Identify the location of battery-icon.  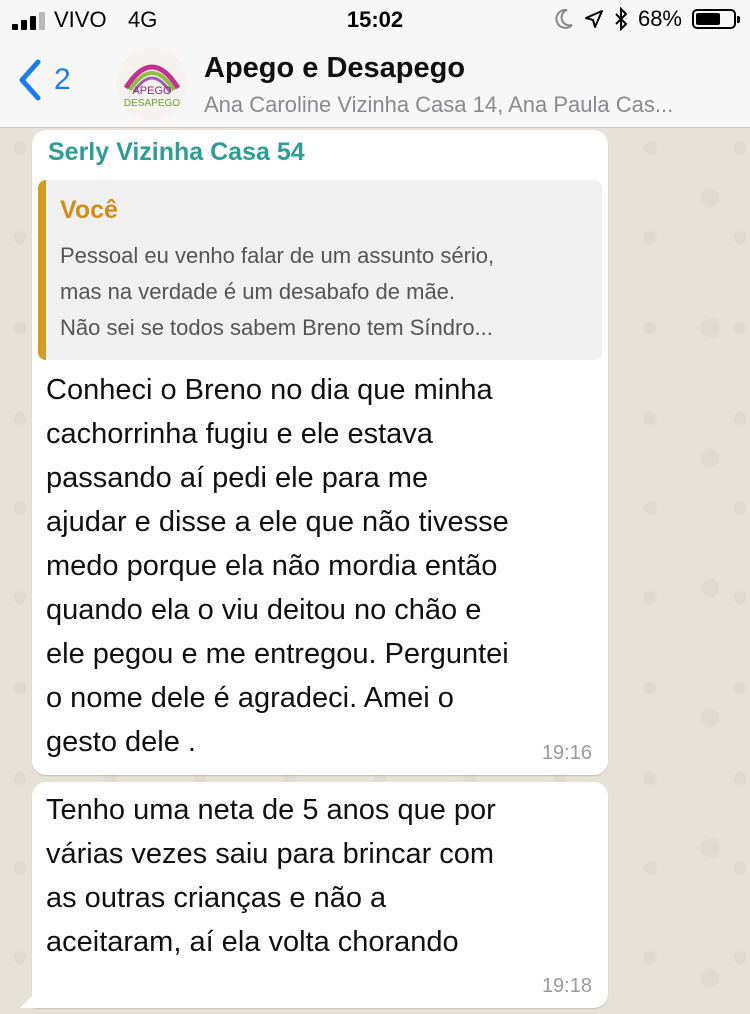
(716, 19).